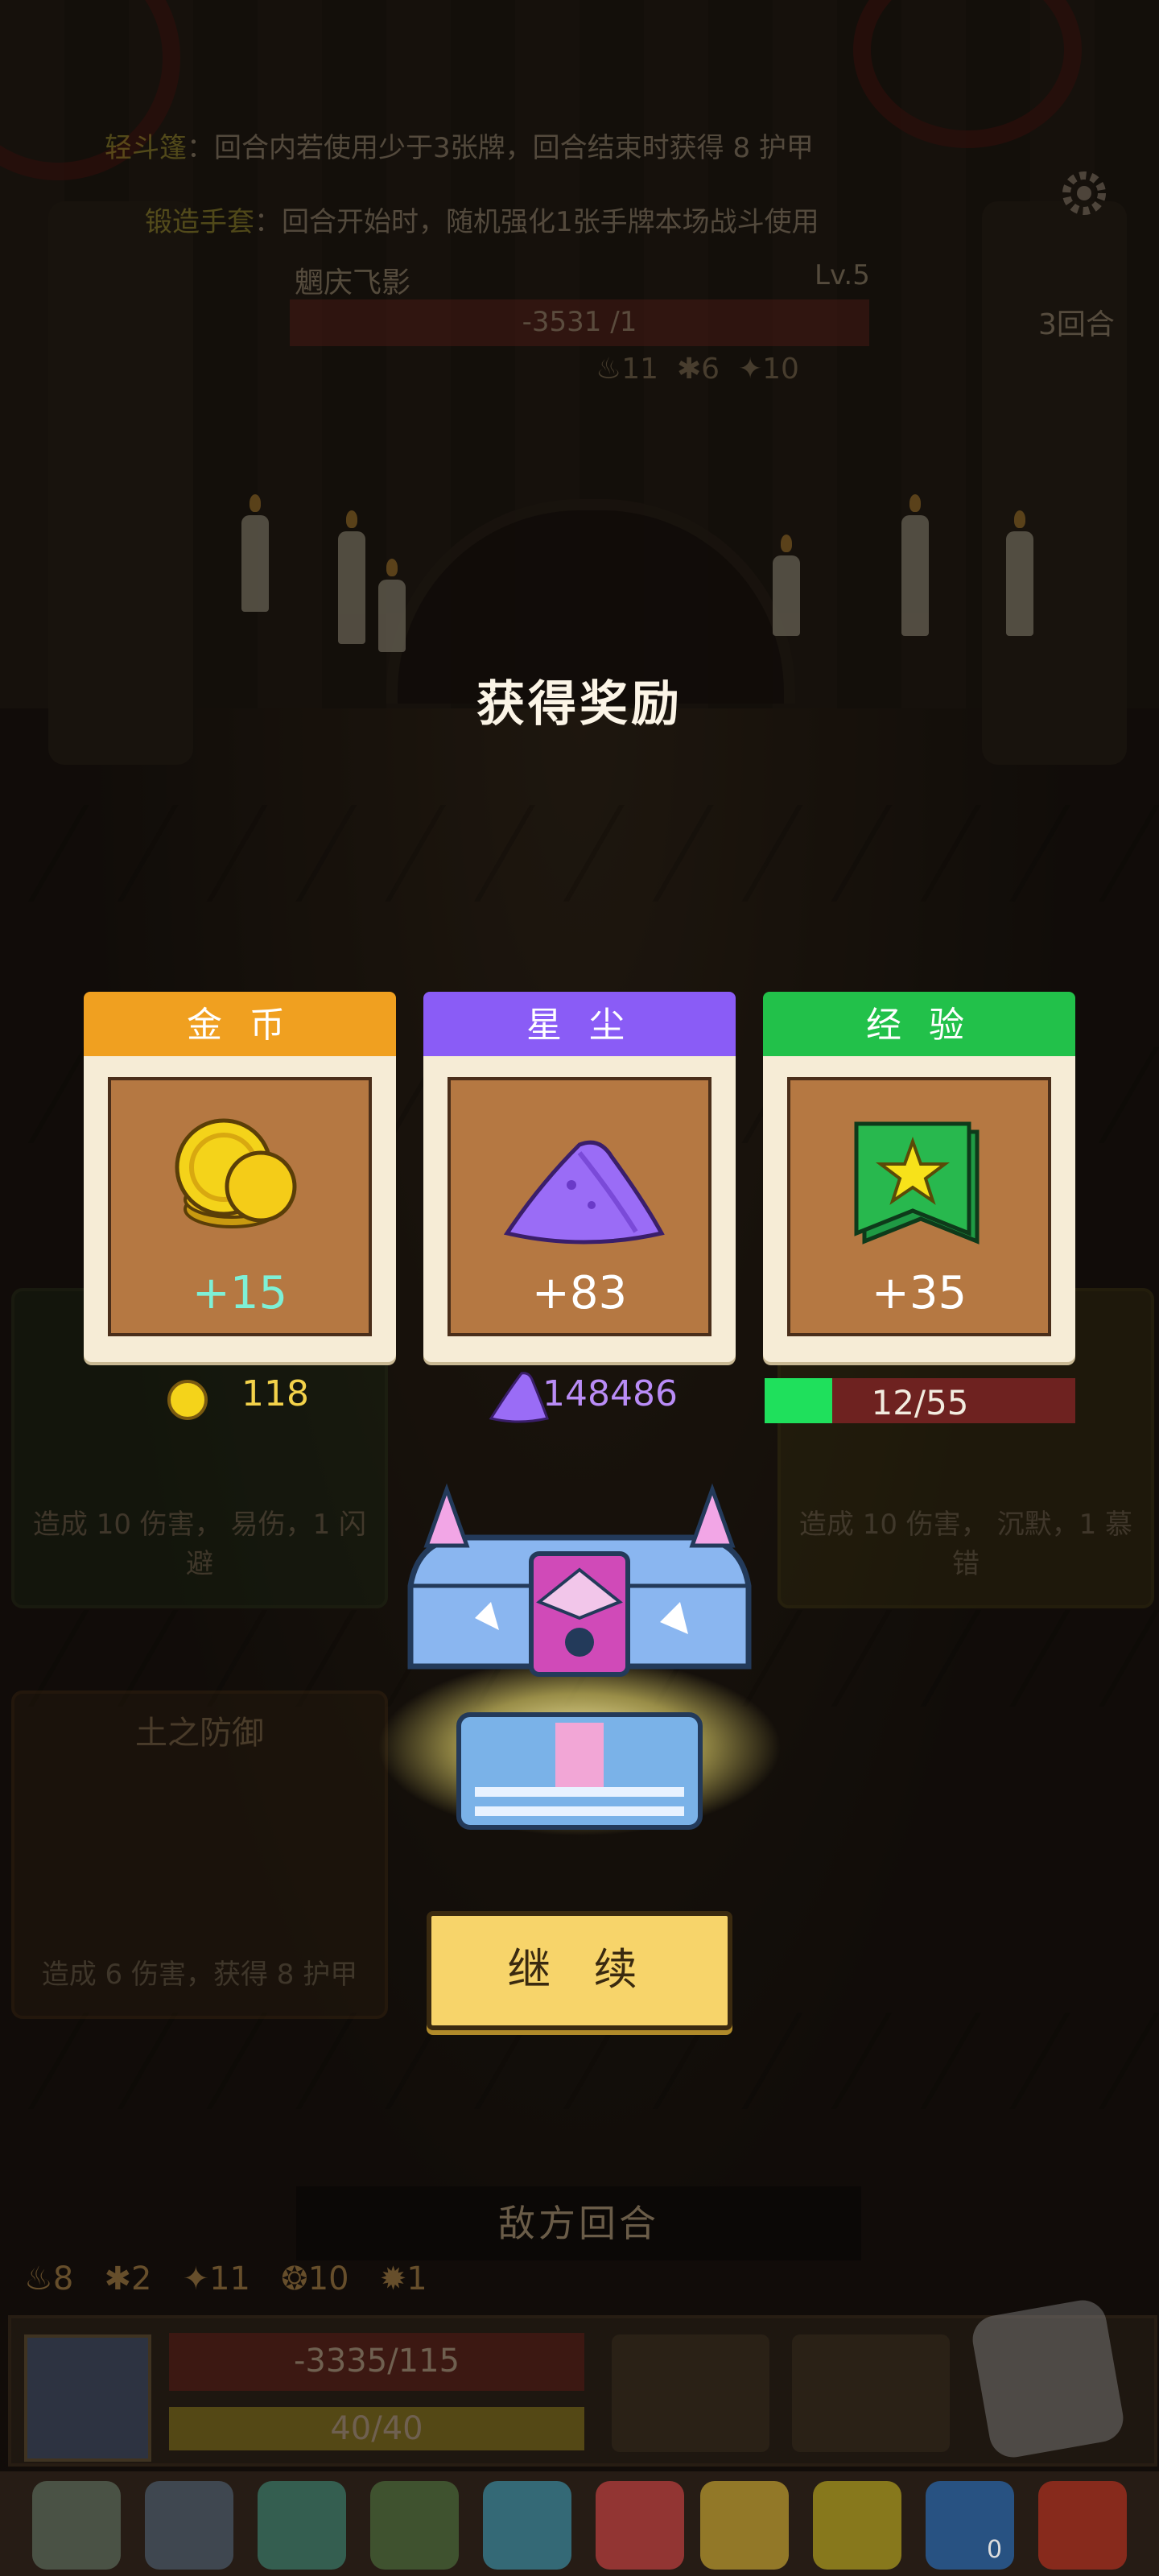 The width and height of the screenshot is (1159, 2576). Describe the element at coordinates (455, 148) in the screenshot. I see `relic-desc: ：回合内若使用少于3张牌，回合结束时获得` at that location.